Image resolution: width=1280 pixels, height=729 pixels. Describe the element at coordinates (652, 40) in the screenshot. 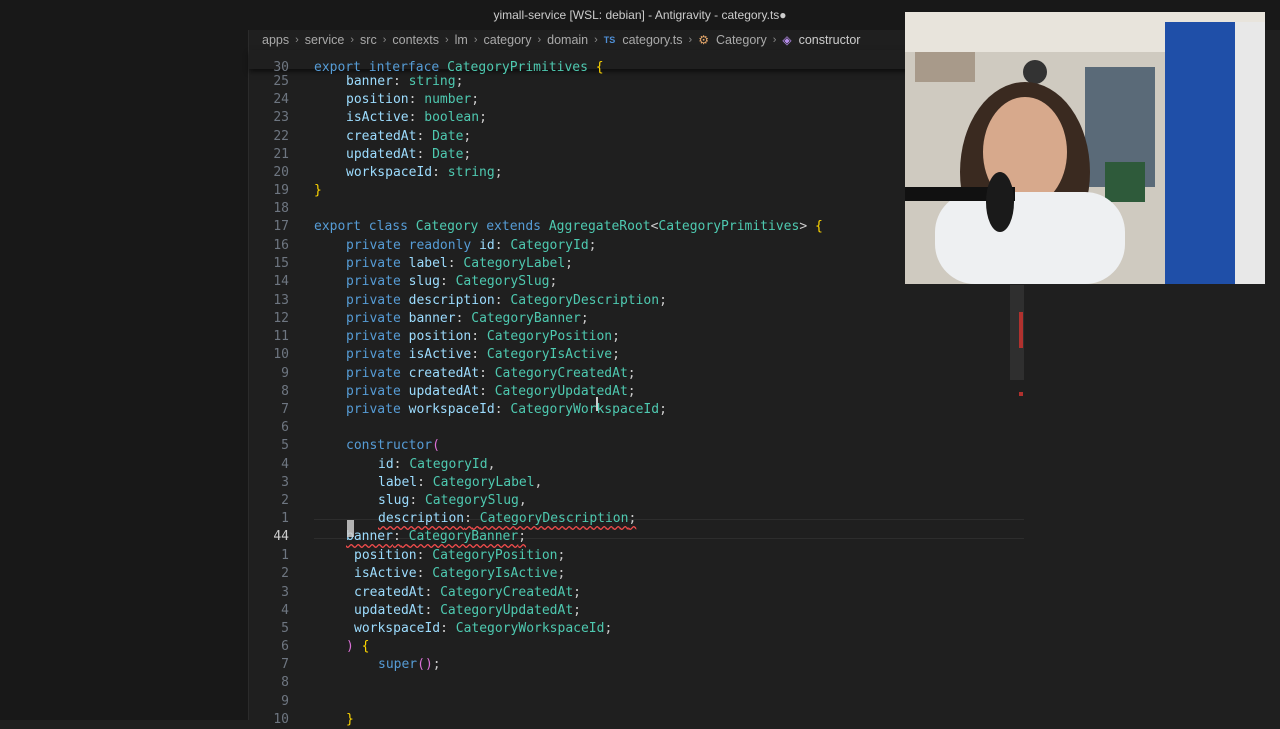

I see `breadcrumb-file: category.ts` at that location.